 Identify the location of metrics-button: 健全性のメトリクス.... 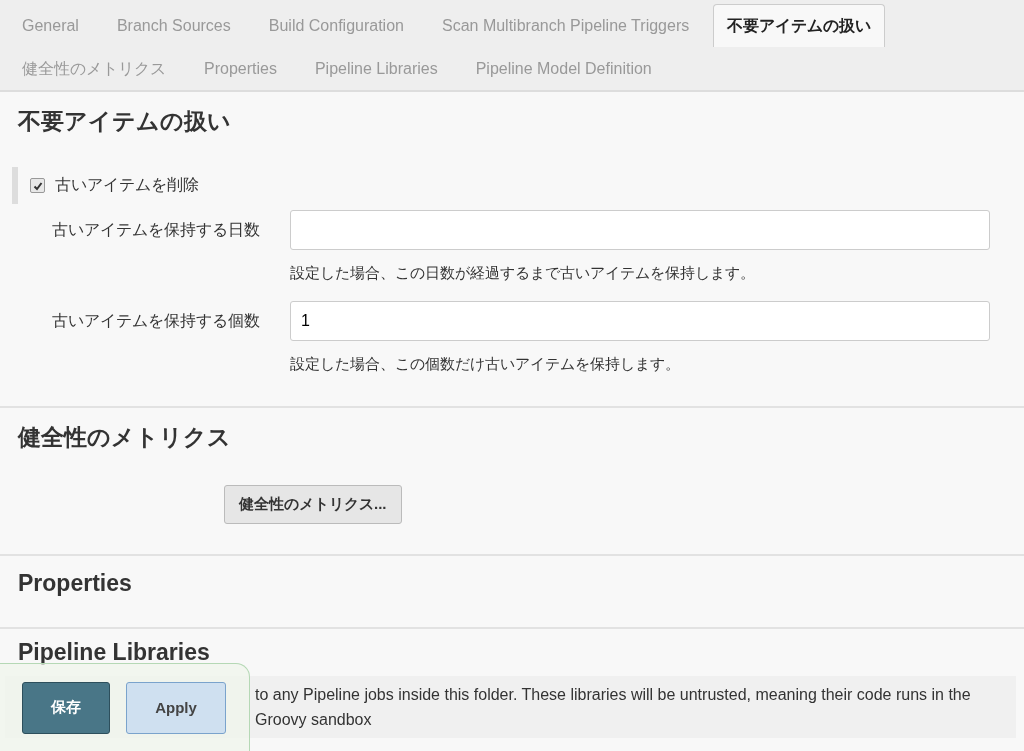
(313, 504).